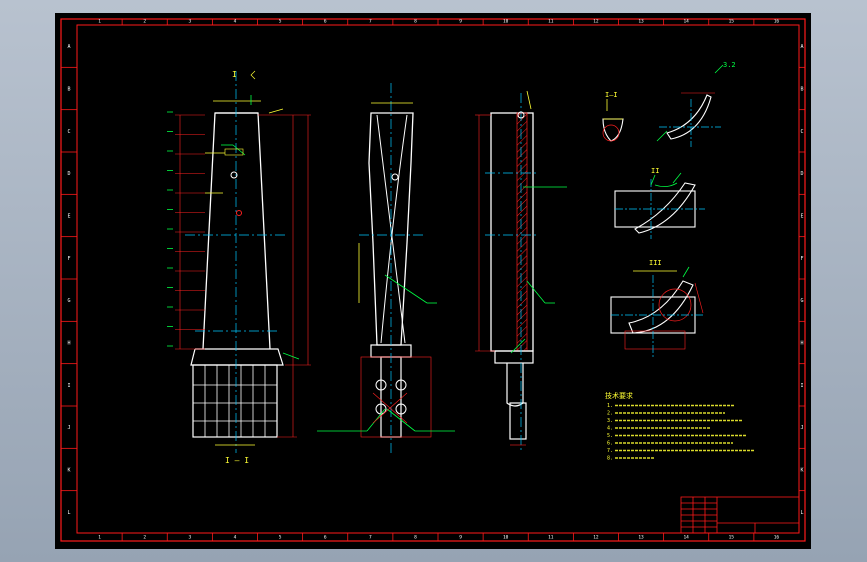  What do you see at coordinates (610, 414) in the screenshot?
I see `note-line: 2.` at bounding box center [610, 414].